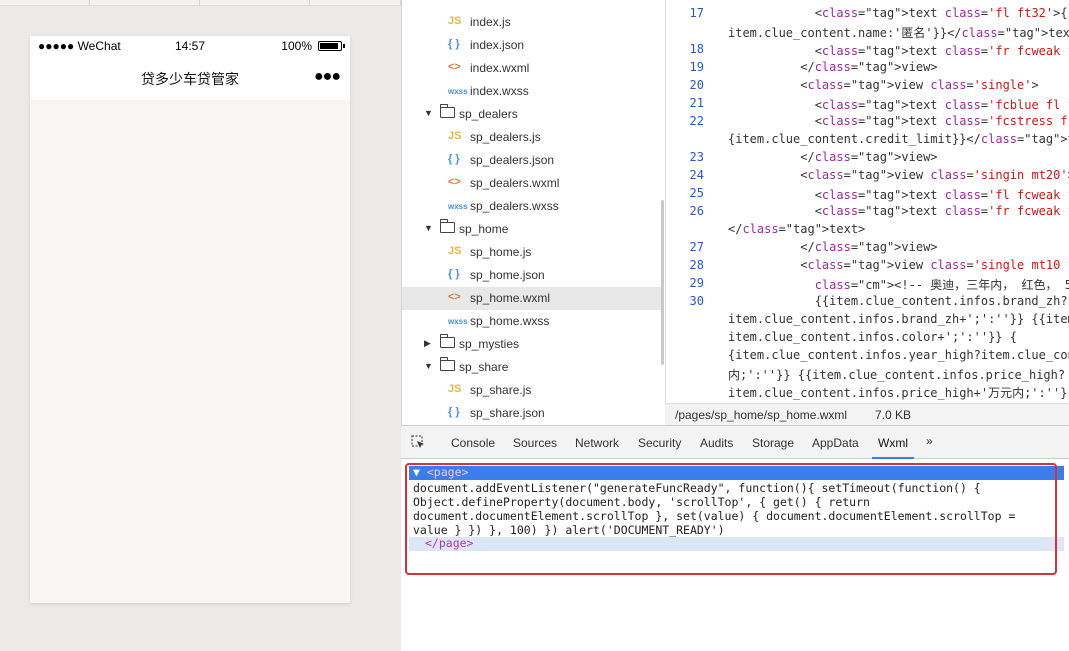  What do you see at coordinates (659, 443) in the screenshot?
I see `tab-security: Security` at bounding box center [659, 443].